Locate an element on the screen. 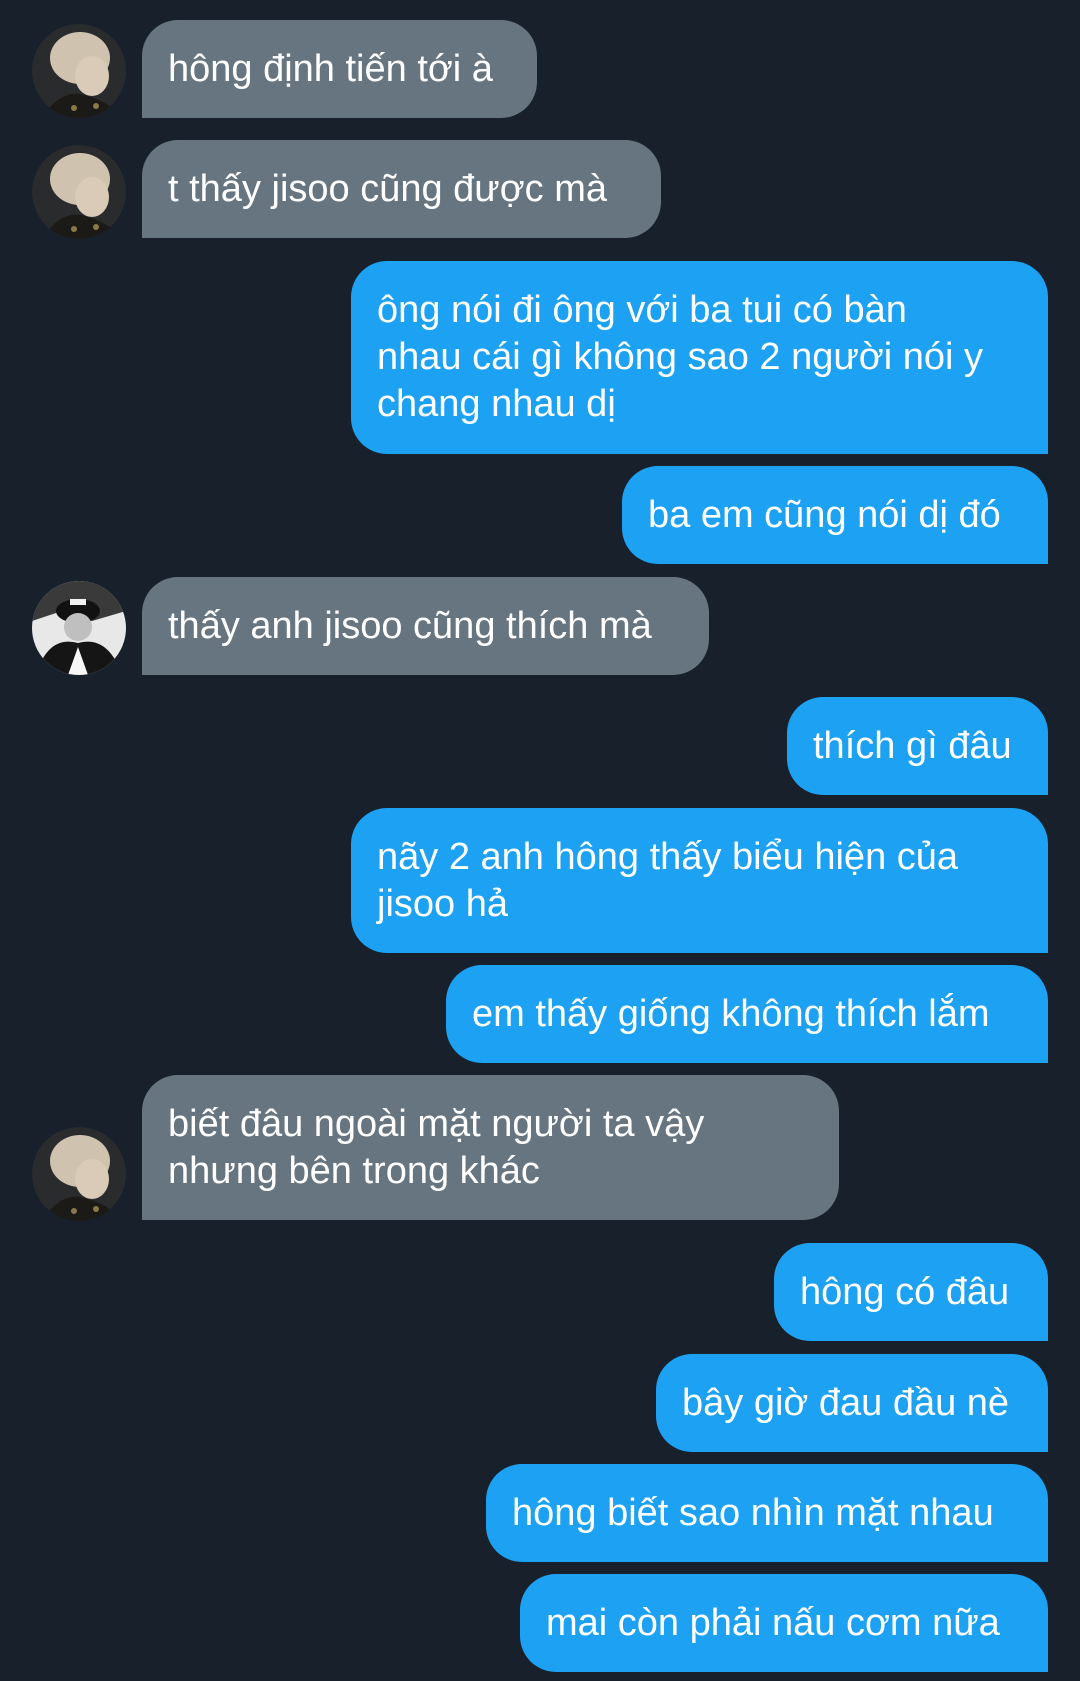 Image resolution: width=1080 pixels, height=1681 pixels. message-bubble-outgoing: em thấy giống không thích lắm is located at coordinates (747, 1014).